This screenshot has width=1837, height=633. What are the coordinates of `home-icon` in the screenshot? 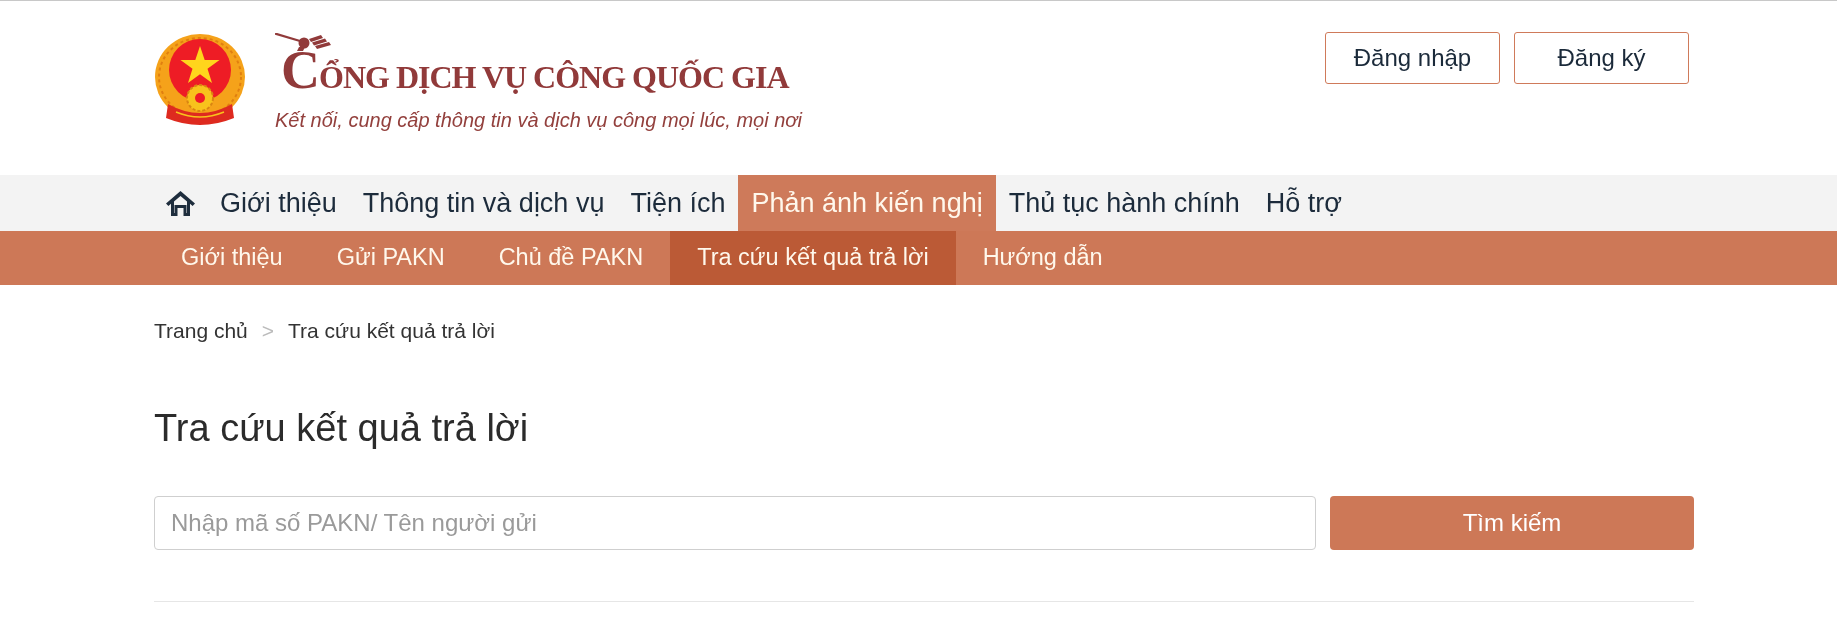 It's located at (180, 203).